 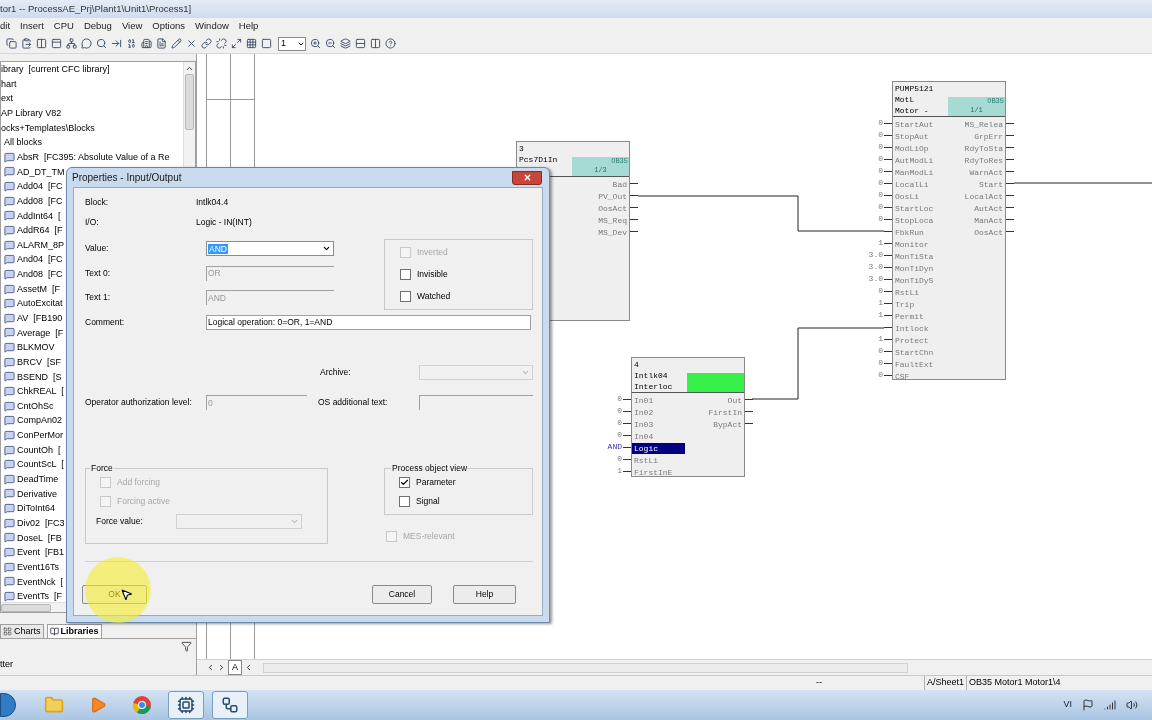 I want to click on tree-item: CountOh [, so click(x=39, y=450).